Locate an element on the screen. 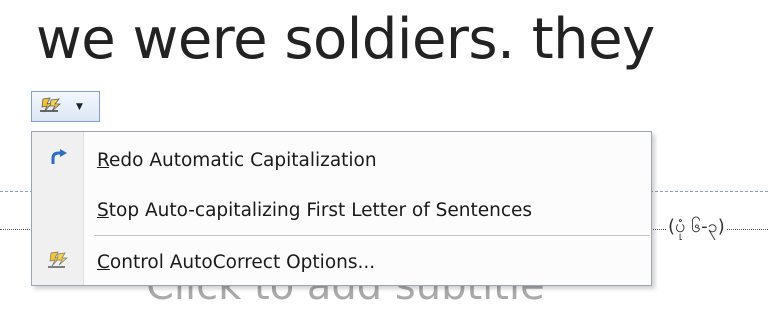 This screenshot has width=768, height=310. side-caption-text: (ပုံ ၆-၃) is located at coordinates (696, 227).